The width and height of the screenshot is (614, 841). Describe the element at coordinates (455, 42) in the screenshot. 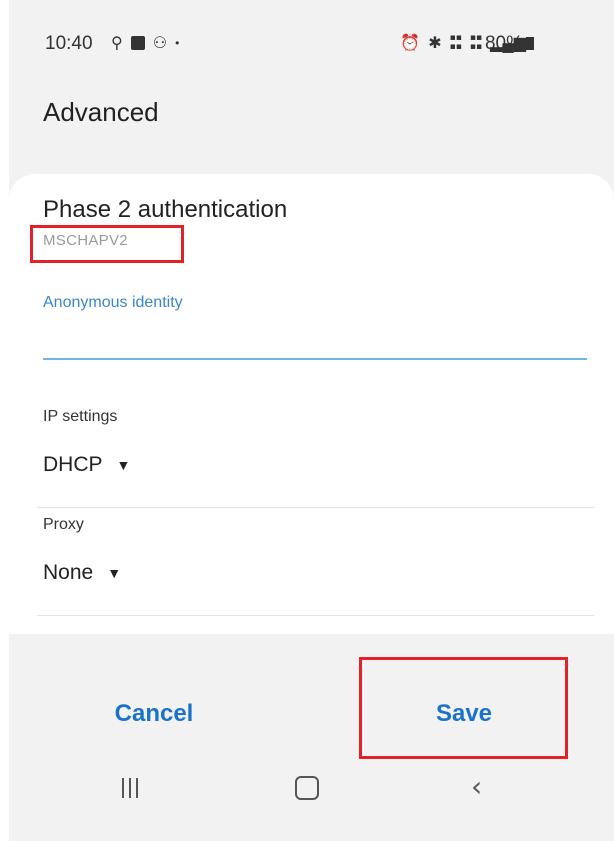

I see `volte-icon: ▪▪ ▪▪` at that location.